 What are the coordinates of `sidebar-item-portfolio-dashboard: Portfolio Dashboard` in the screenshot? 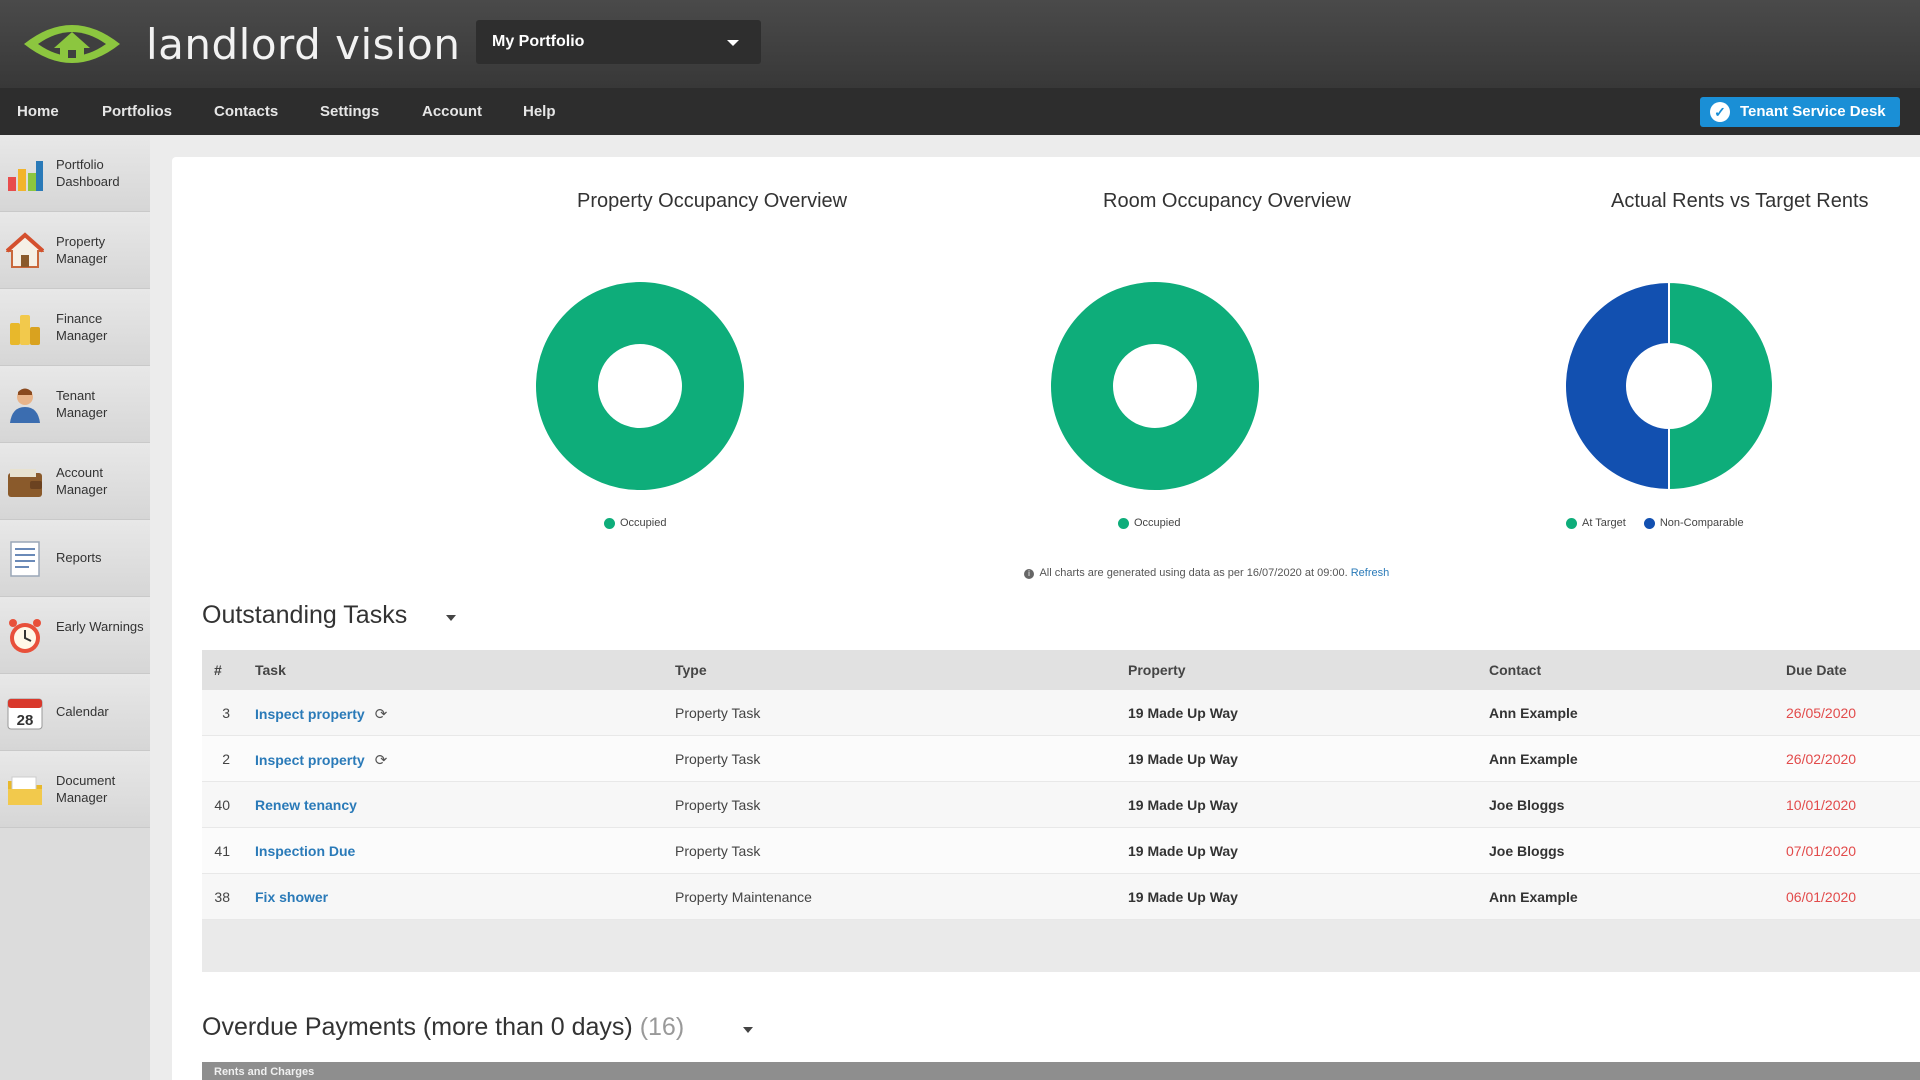 It's located at (75, 173).